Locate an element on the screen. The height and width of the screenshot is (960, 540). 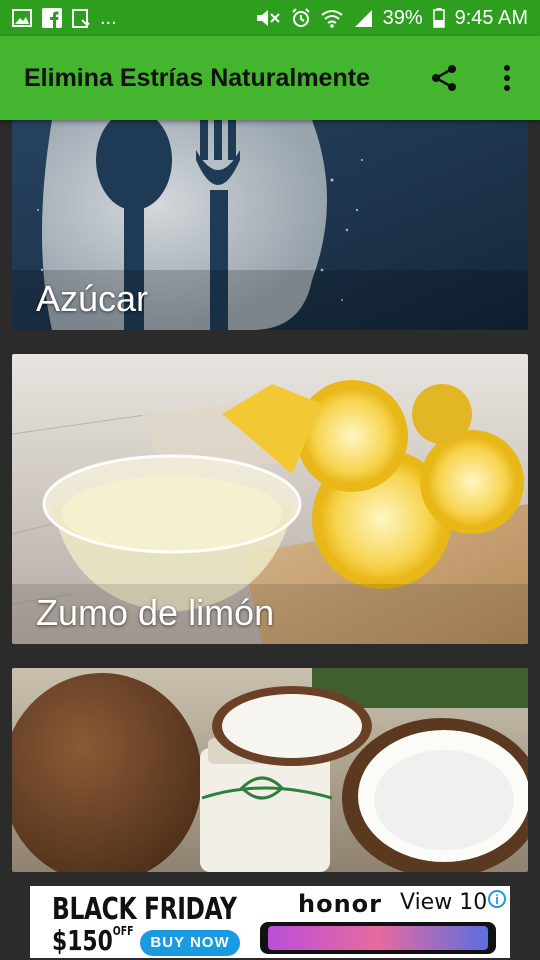
more-options-button is located at coordinates (507, 78).